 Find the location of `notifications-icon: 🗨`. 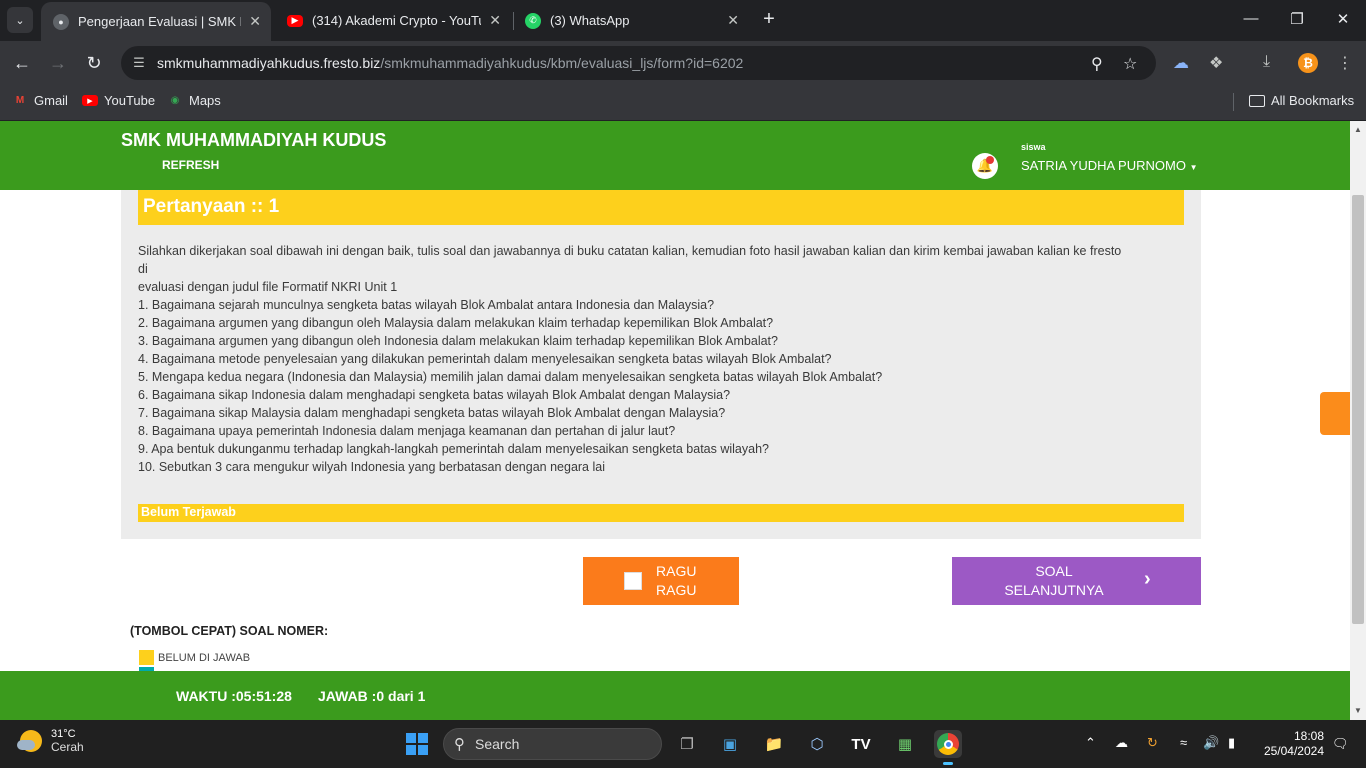

notifications-icon: 🗨 is located at coordinates (1340, 744).